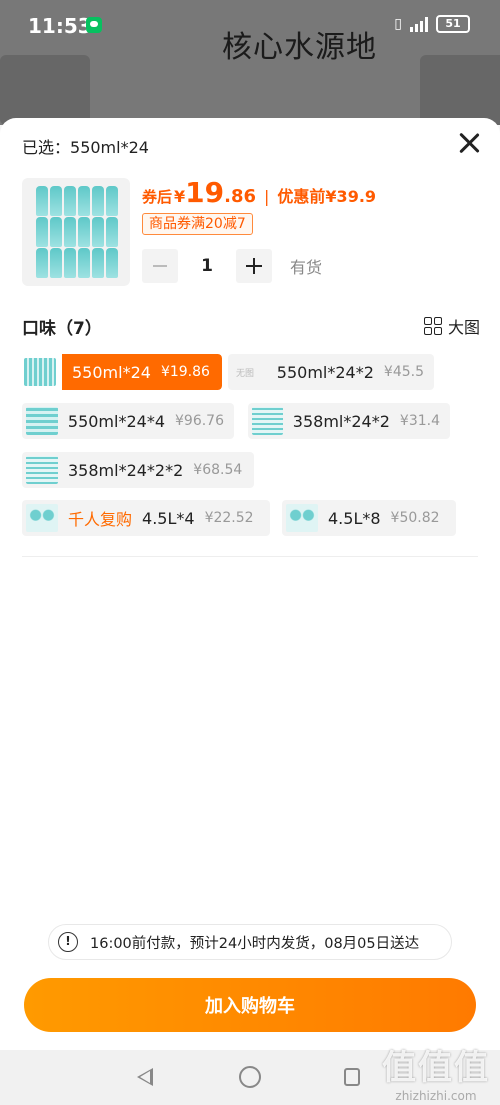 Image resolution: width=500 pixels, height=1105 pixels. What do you see at coordinates (185, 372) in the screenshot?
I see `option-price: ¥19.86` at bounding box center [185, 372].